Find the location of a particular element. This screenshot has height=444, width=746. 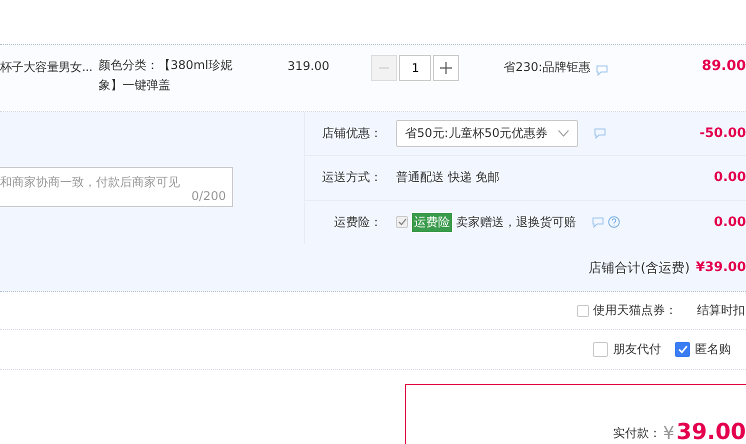

coupon-select: 省50元:儿童杯50元优惠券 is located at coordinates (487, 134).